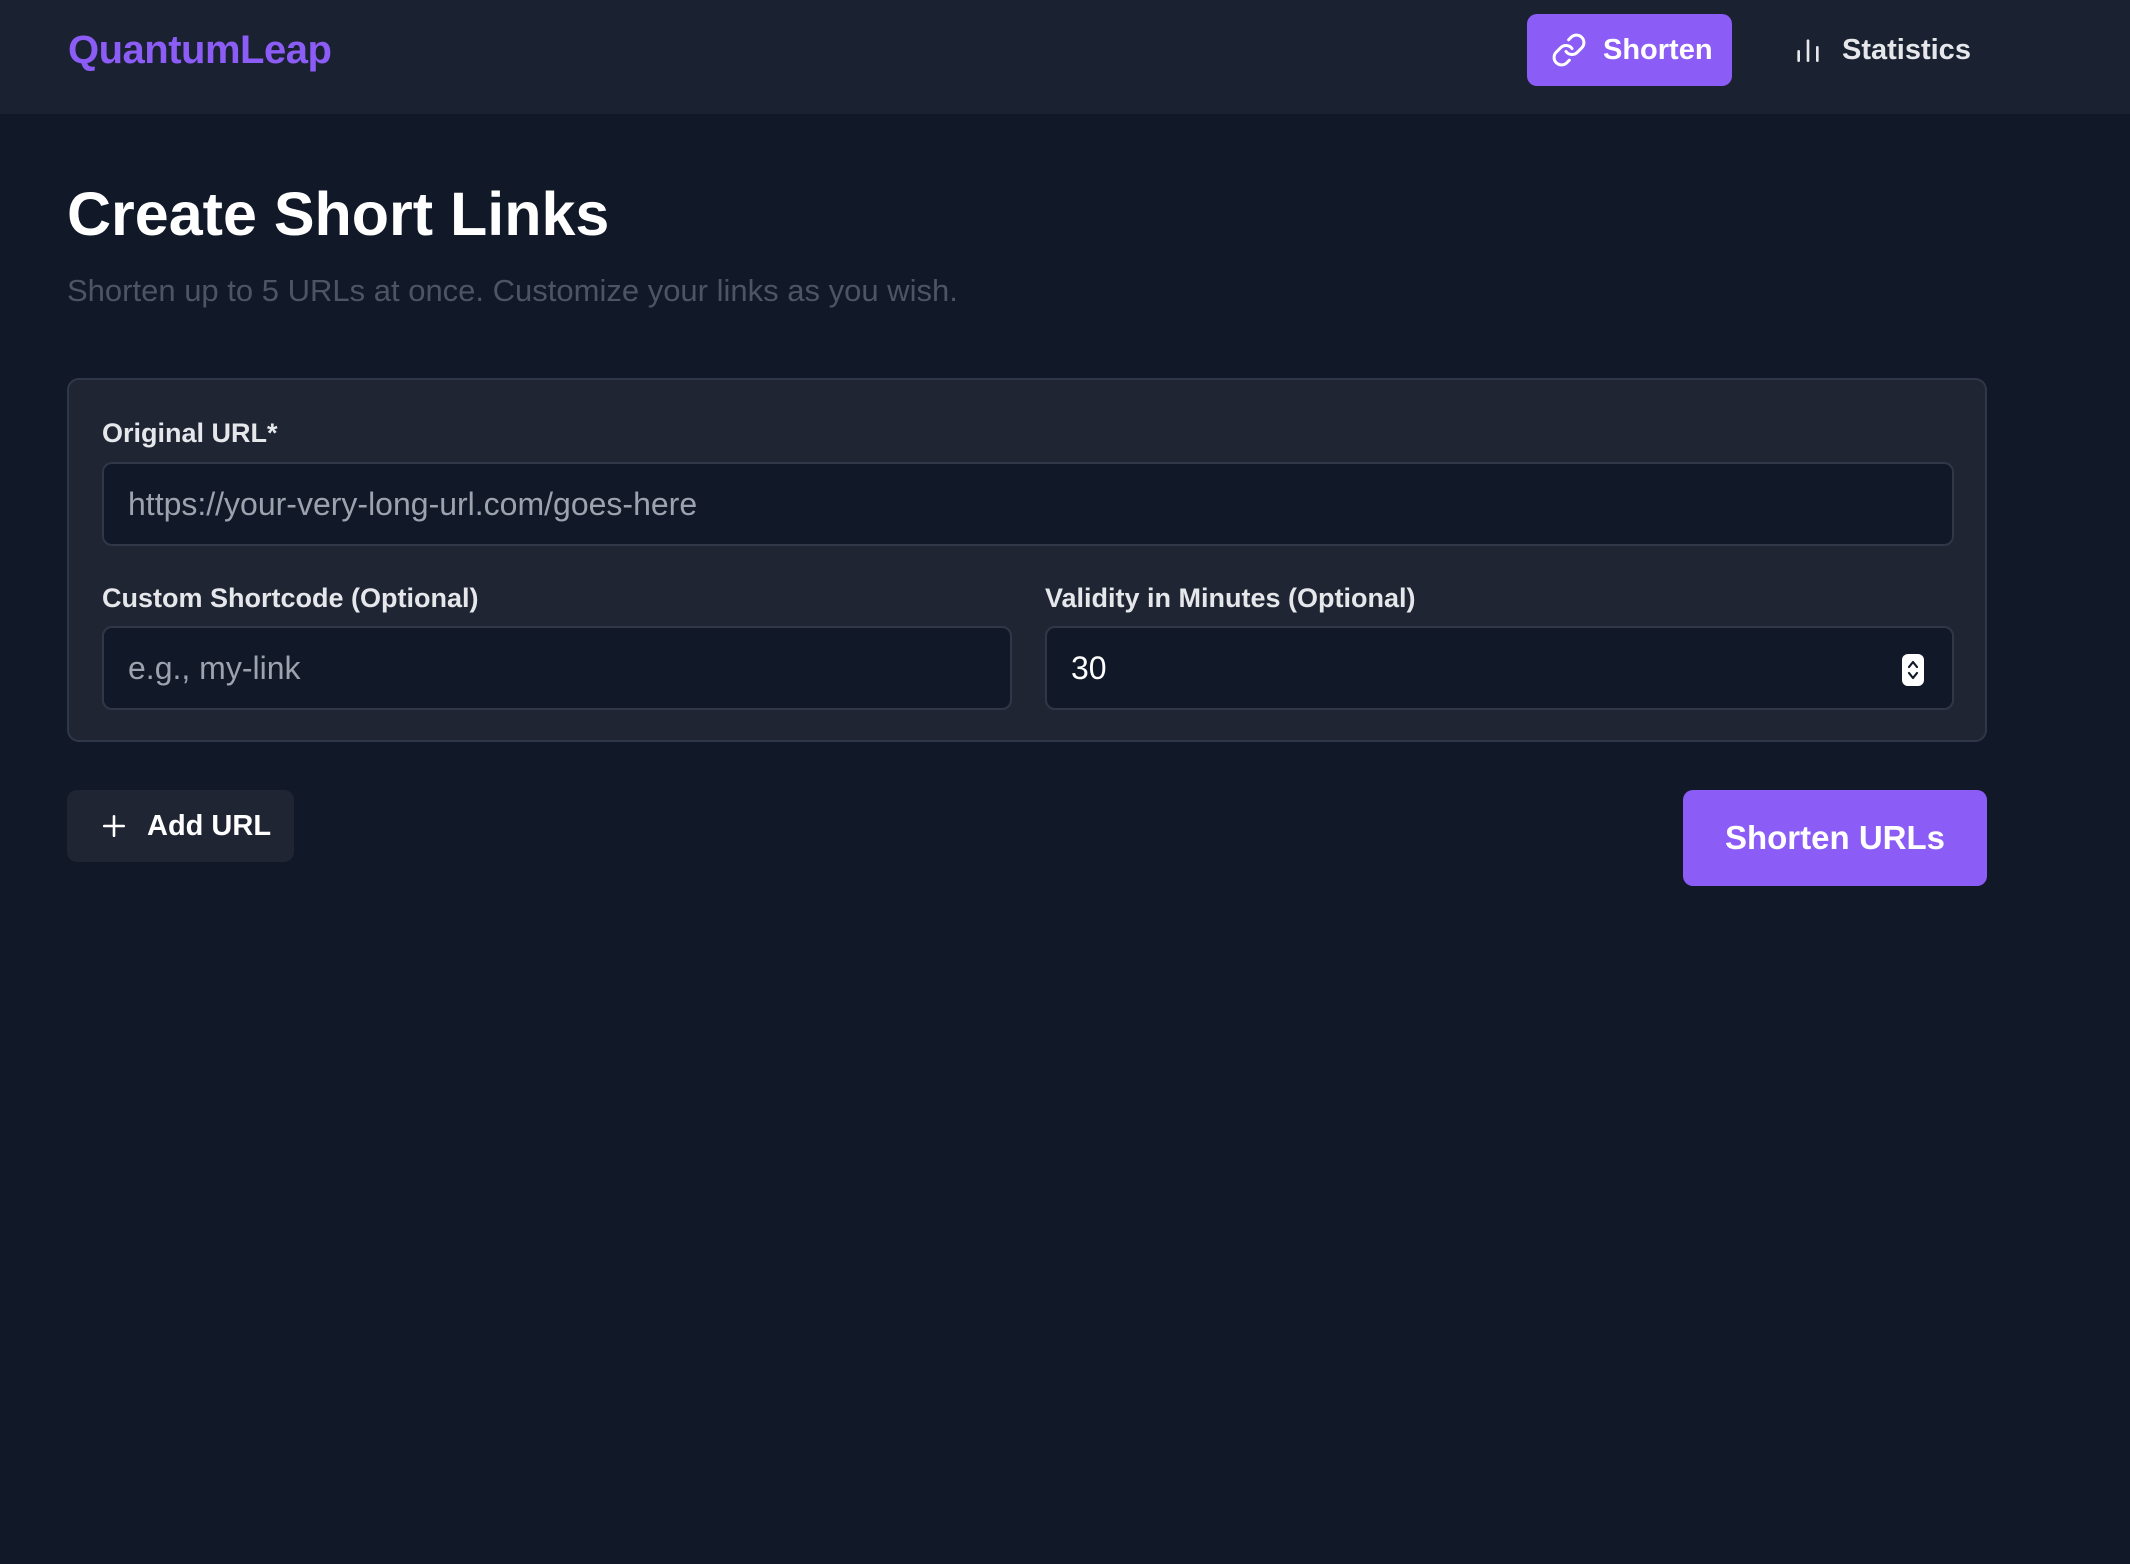  I want to click on link-icon, so click(1569, 50).